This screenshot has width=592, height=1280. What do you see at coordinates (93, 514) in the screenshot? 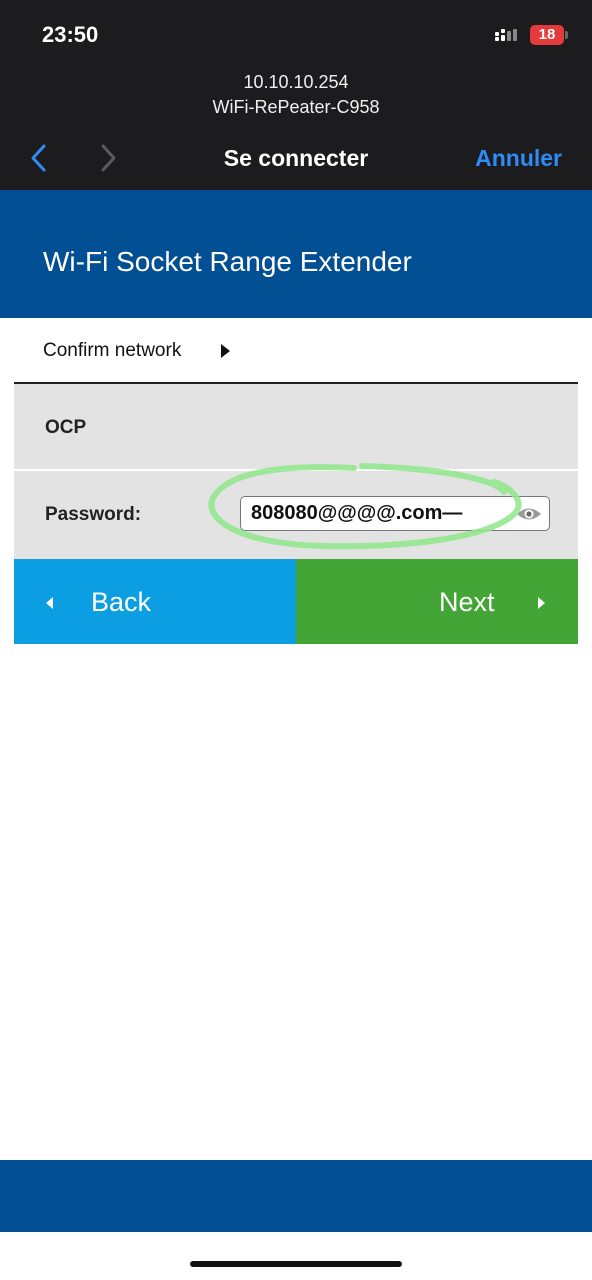
I see `password-label: Password:` at bounding box center [93, 514].